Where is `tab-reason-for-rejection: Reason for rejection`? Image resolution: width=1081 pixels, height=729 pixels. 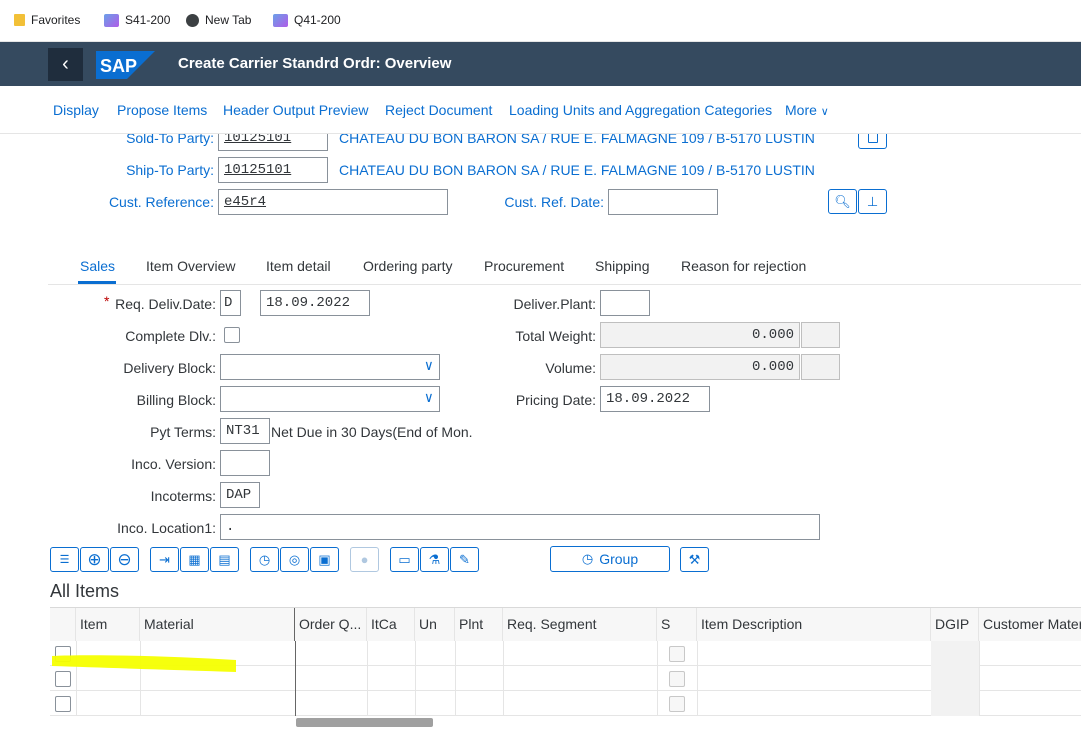
tab-reason-for-rejection: Reason for rejection is located at coordinates (743, 266).